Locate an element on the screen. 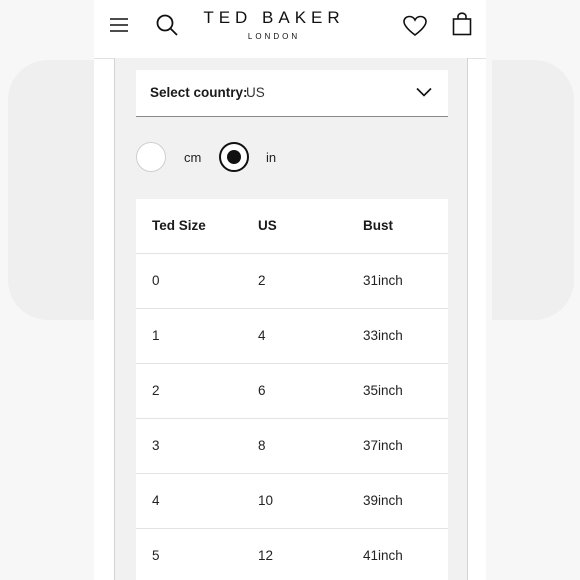  table-cell: 41inch is located at coordinates (383, 555).